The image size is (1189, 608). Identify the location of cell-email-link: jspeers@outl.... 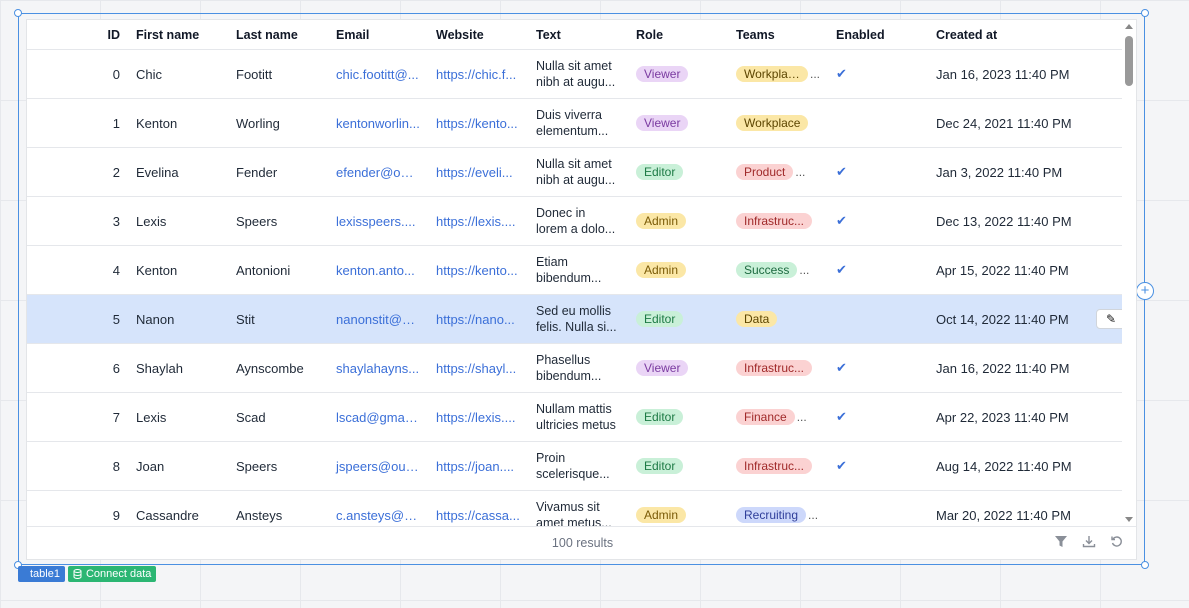
(378, 466).